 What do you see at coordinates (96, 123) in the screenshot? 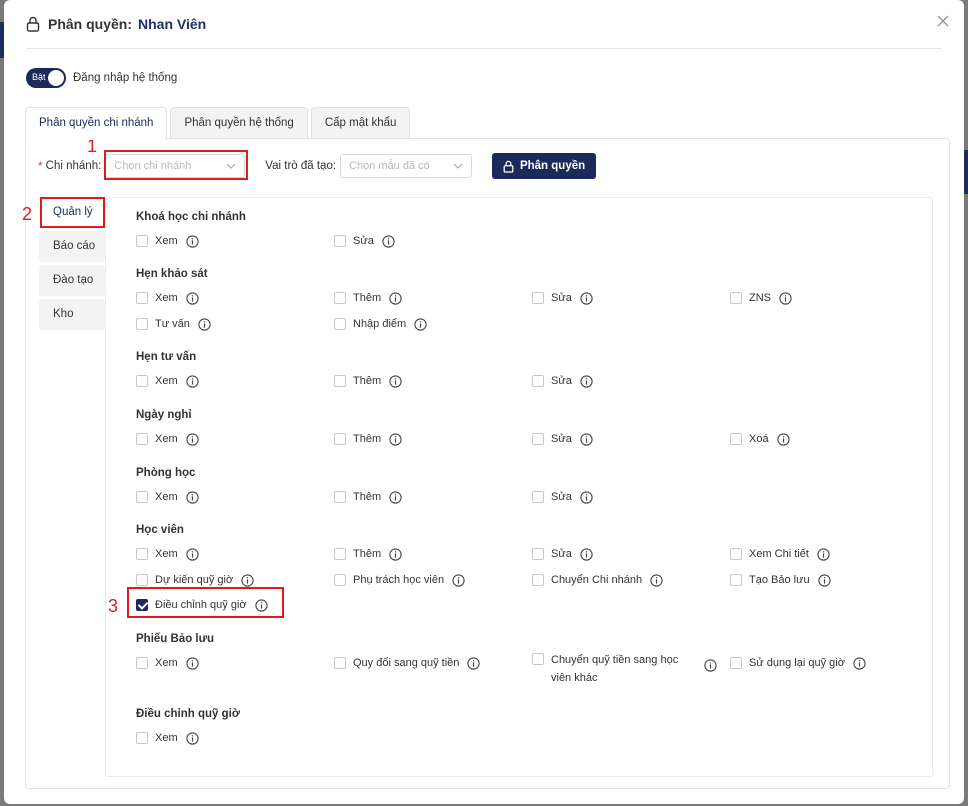
I see `tab-branch-permissions: Phân quyền chi nhánh` at bounding box center [96, 123].